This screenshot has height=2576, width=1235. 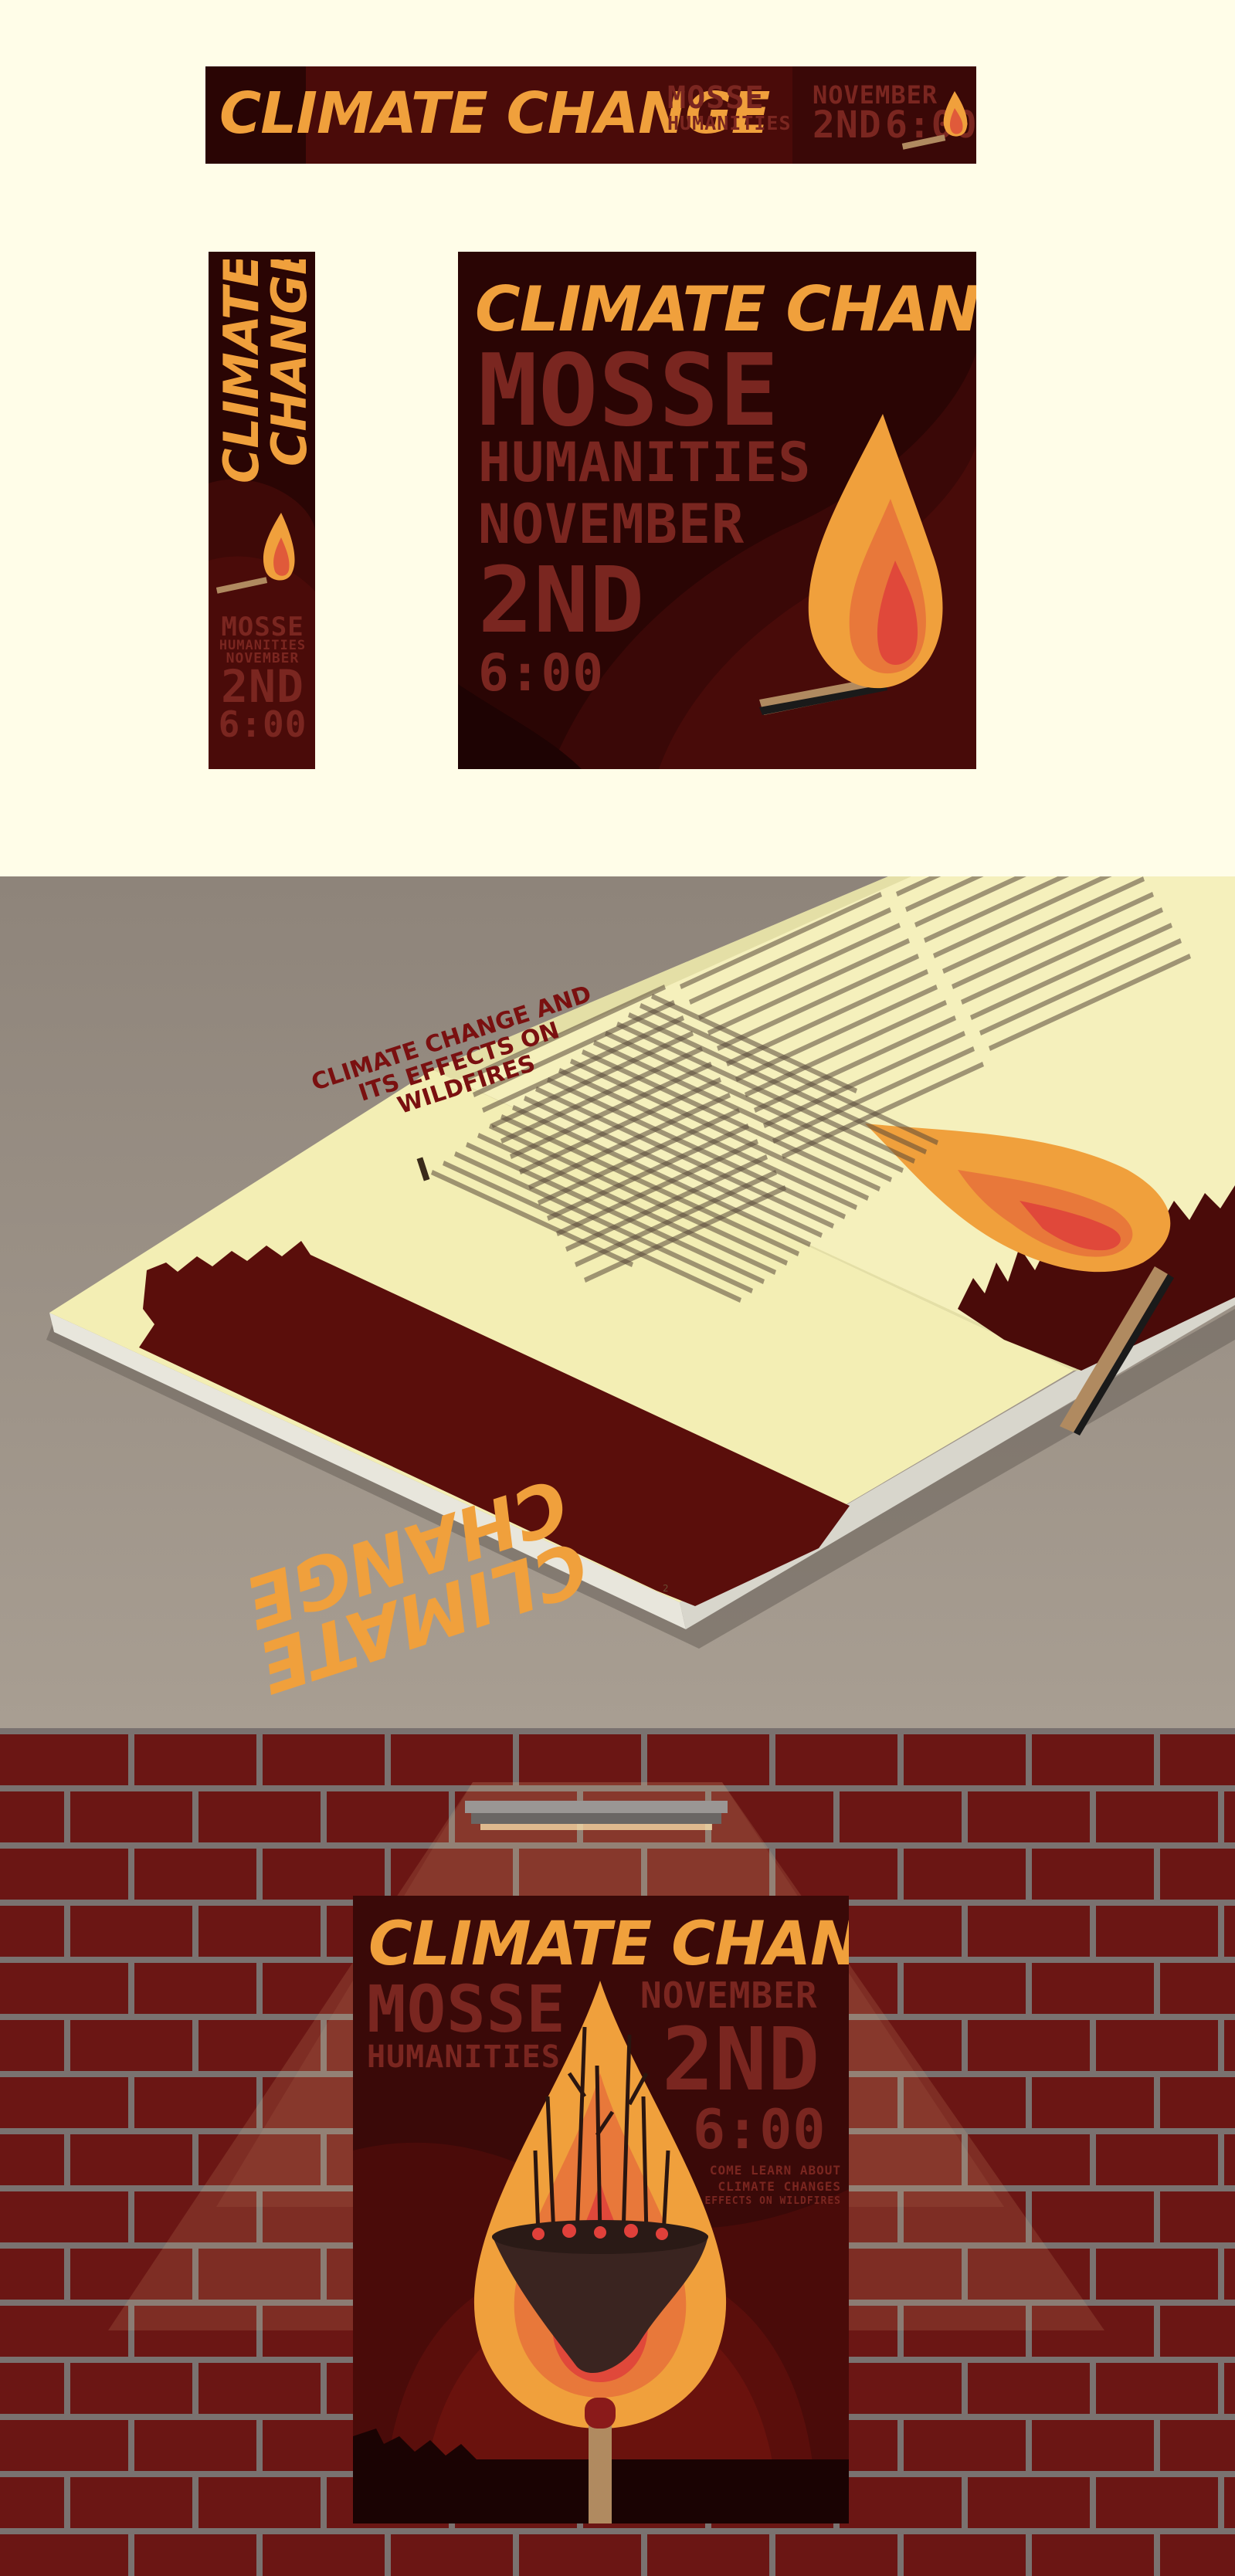 I want to click on poster-time: 6:00, so click(x=759, y=2129).